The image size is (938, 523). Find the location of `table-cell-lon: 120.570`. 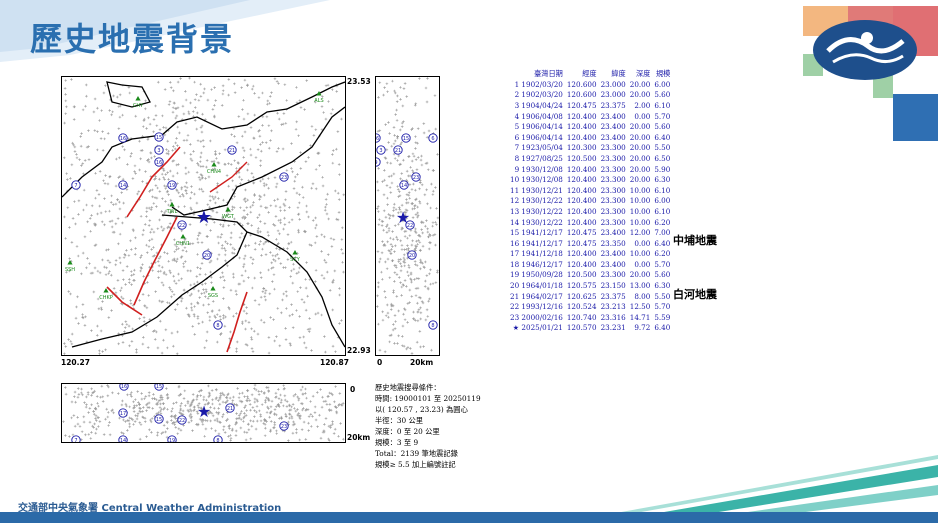

table-cell-lon: 120.570 is located at coordinates (581, 328).